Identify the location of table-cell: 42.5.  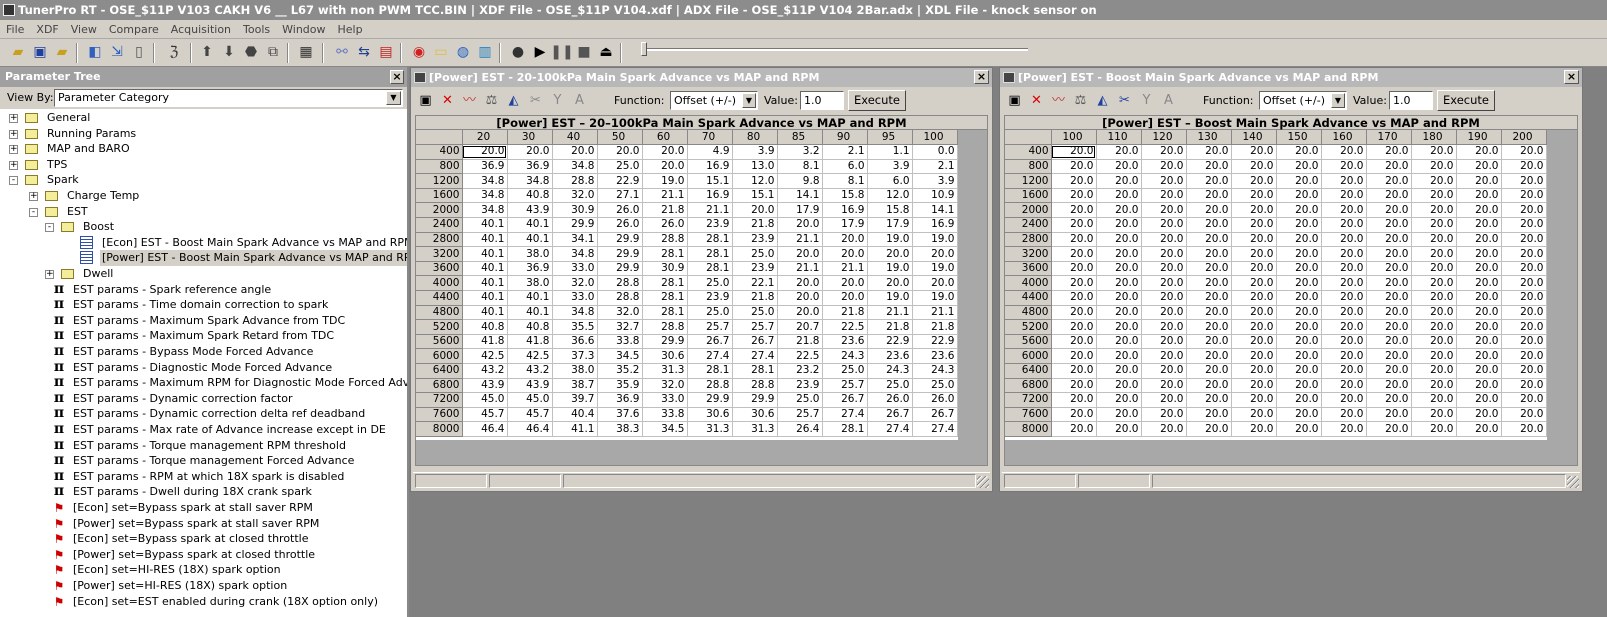
(485, 356).